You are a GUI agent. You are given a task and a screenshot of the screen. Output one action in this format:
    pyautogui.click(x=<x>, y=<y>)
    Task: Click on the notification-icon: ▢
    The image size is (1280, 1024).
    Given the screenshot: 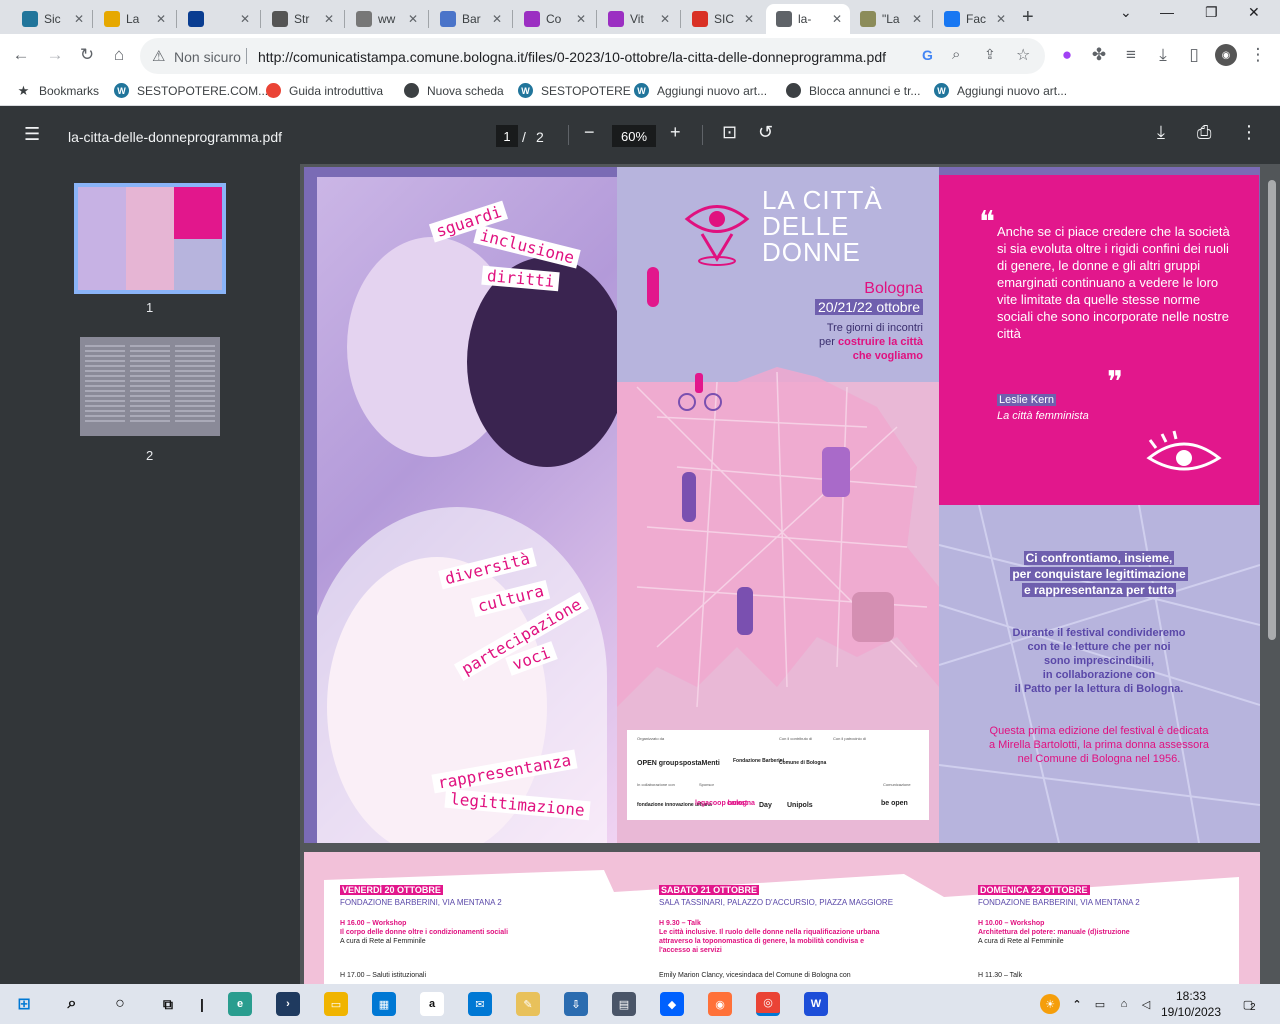 What is the action you would take?
    pyautogui.click(x=1248, y=1004)
    